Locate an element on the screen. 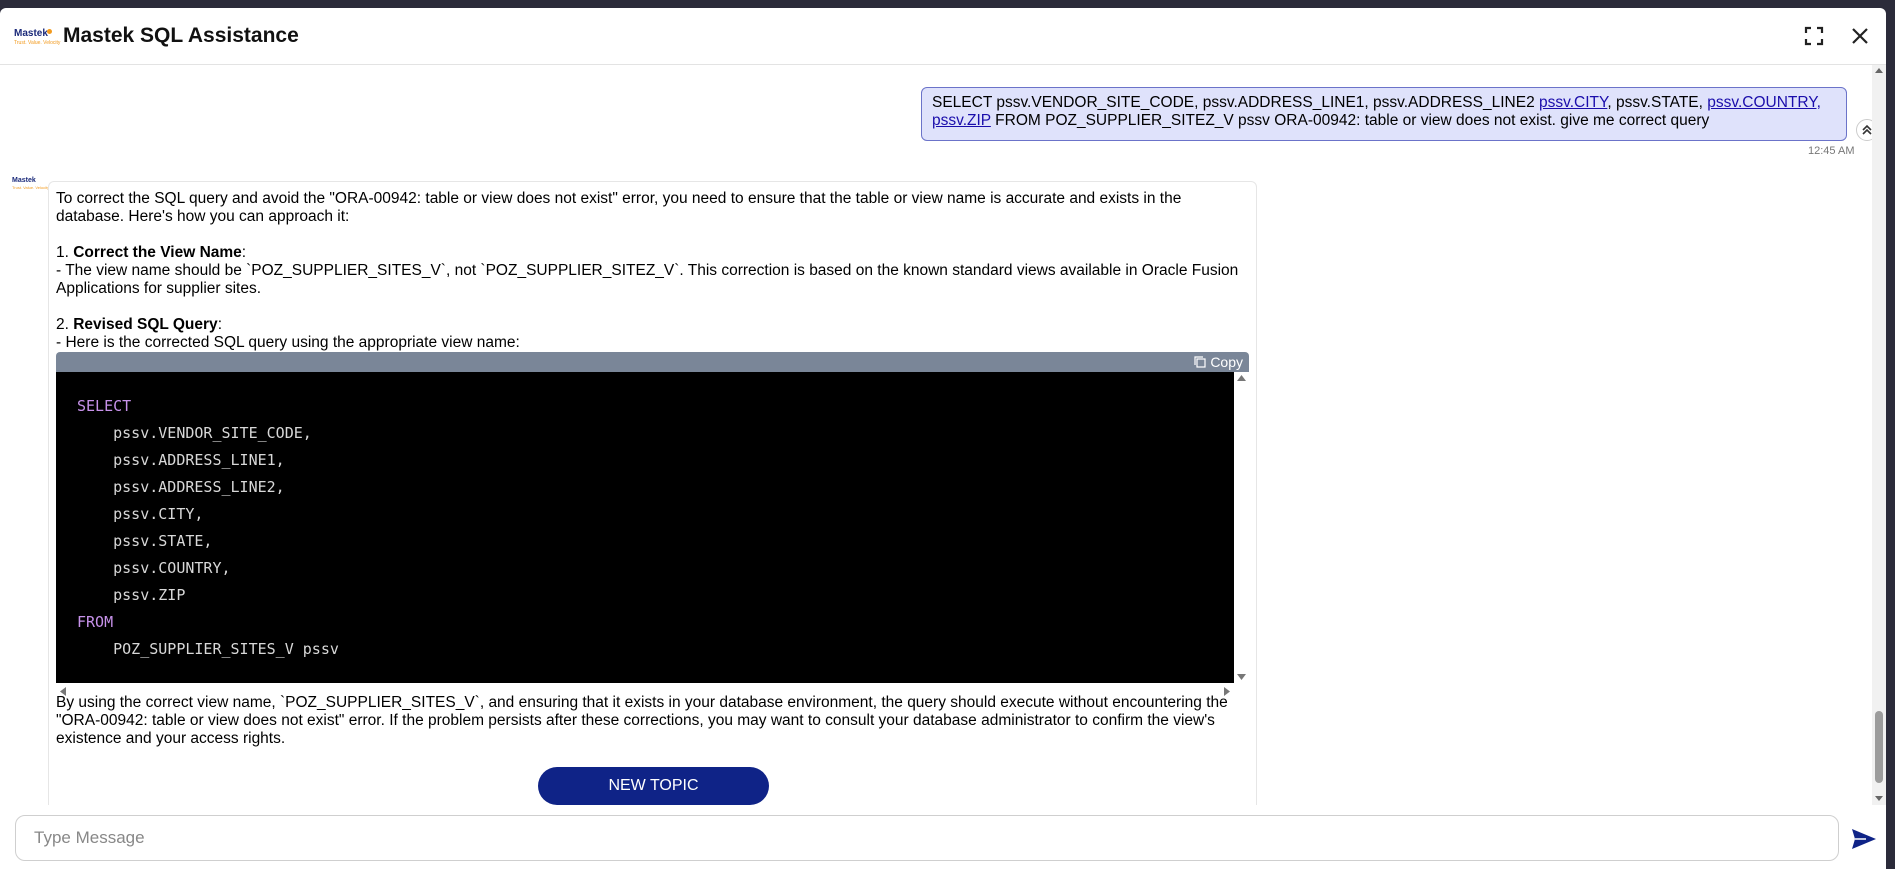  link-country: pssv.COUNTRY, is located at coordinates (1764, 102).